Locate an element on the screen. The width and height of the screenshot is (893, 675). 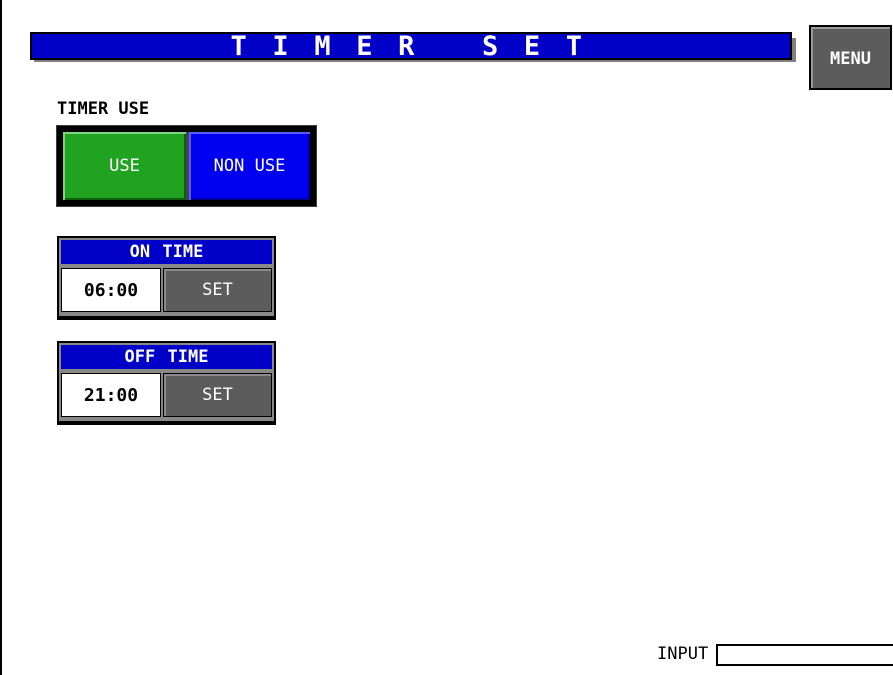
on-time-header: ON TIME is located at coordinates (166, 252).